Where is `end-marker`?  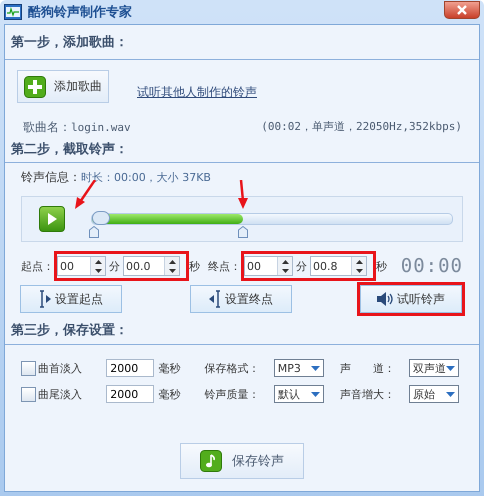
end-marker is located at coordinates (243, 232).